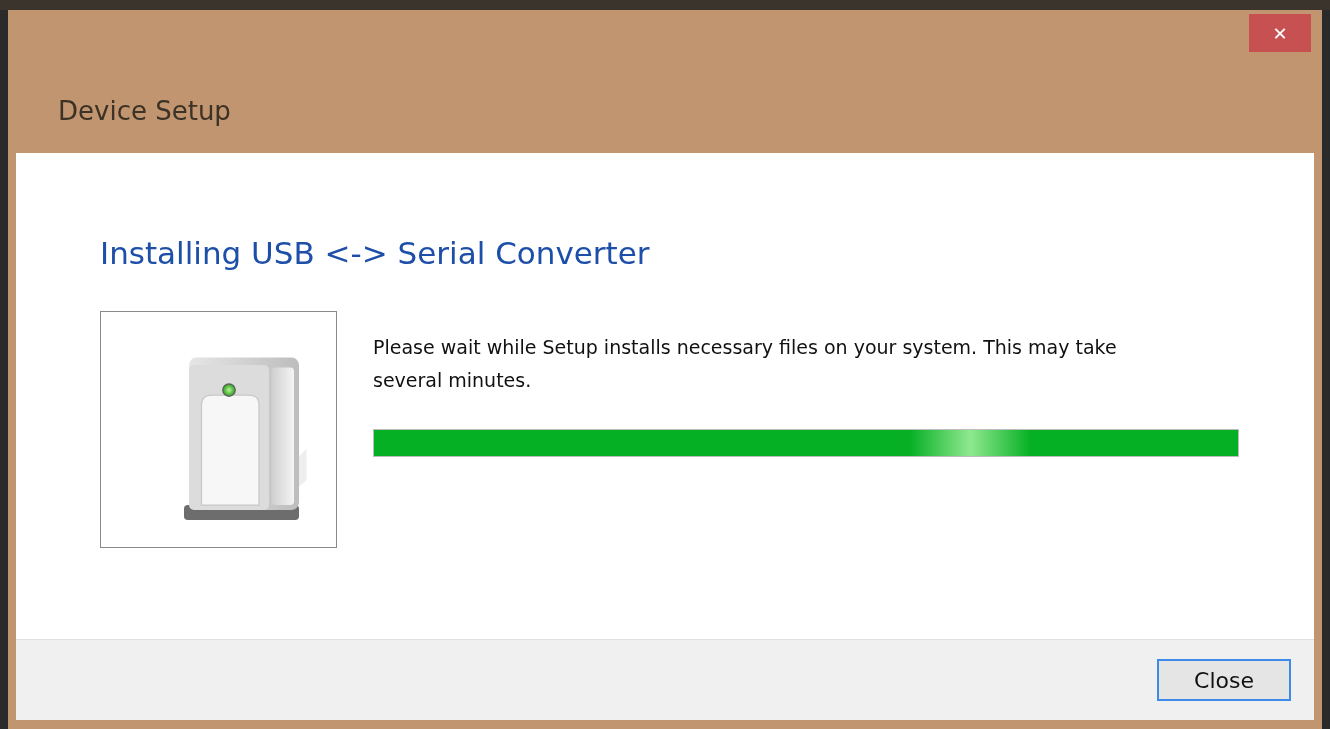  What do you see at coordinates (1280, 33) in the screenshot?
I see `close-button: ✕` at bounding box center [1280, 33].